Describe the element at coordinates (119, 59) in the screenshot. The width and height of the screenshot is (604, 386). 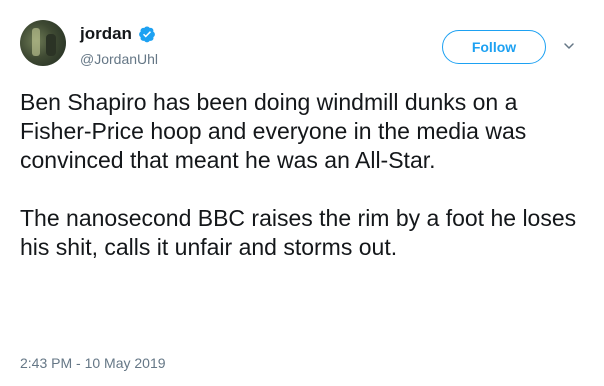
I see `user-handle: @JordanUhl` at that location.